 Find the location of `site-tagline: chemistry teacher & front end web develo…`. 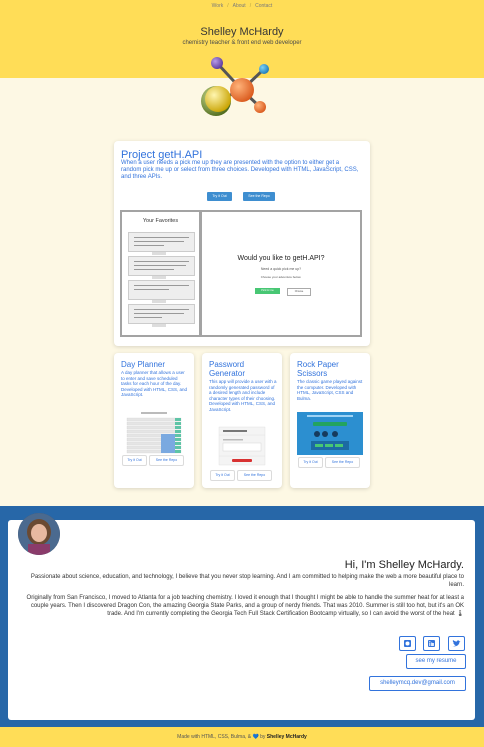

site-tagline: chemistry teacher & front end web develo… is located at coordinates (242, 43).